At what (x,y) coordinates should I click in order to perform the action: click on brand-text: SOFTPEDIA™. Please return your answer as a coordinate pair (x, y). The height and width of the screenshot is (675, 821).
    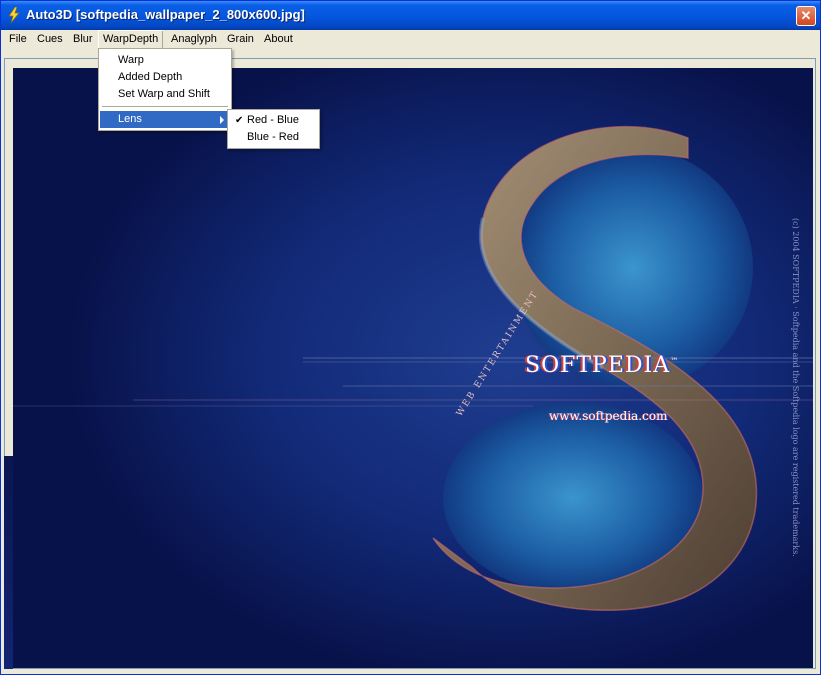
    Looking at the image, I should click on (602, 365).